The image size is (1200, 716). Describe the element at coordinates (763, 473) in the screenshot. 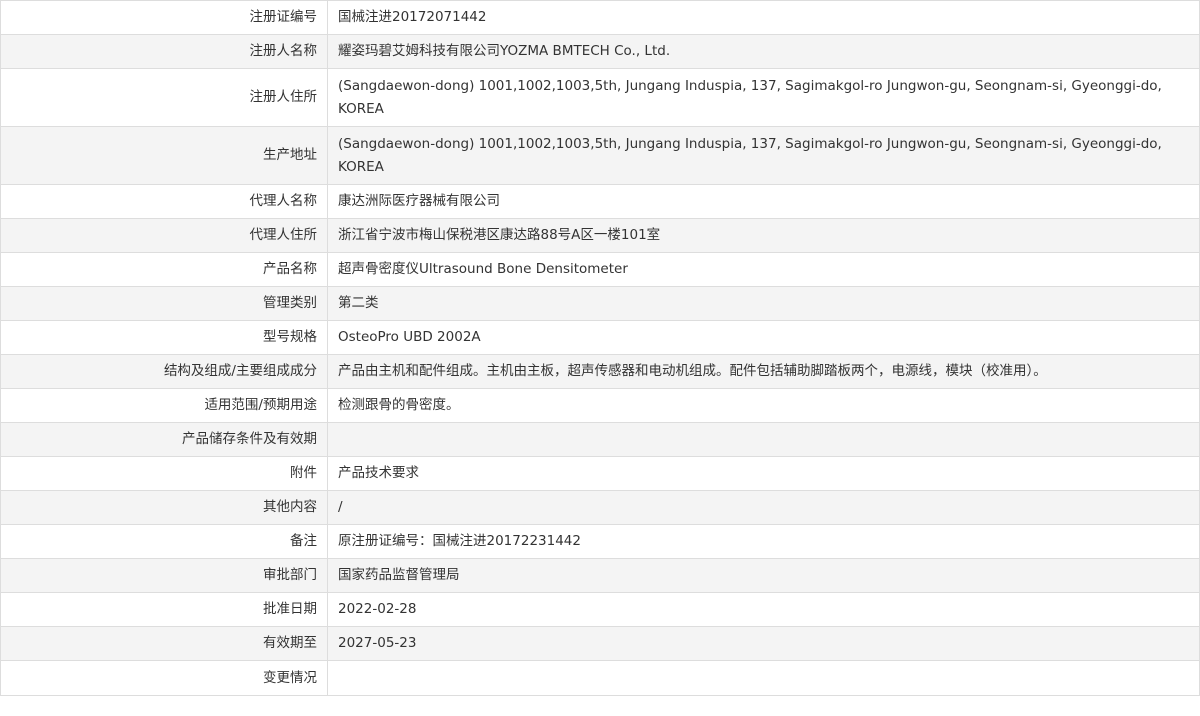

I see `field-value: 产品技术要求` at that location.